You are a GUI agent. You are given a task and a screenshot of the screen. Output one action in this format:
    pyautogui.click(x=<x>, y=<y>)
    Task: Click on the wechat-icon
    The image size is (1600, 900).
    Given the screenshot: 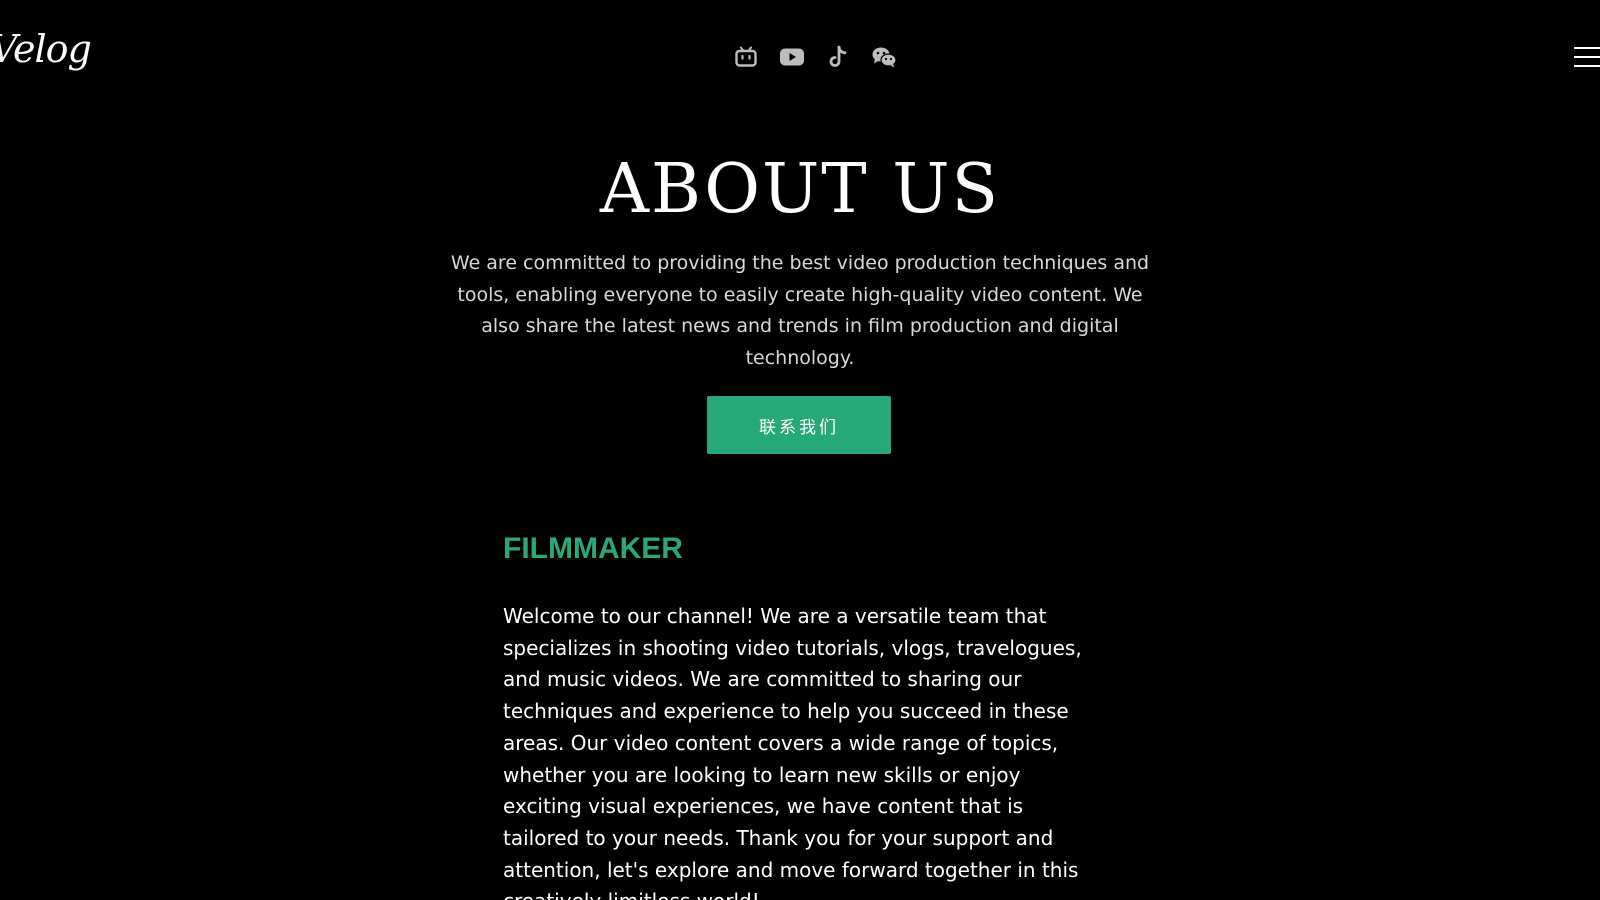 What is the action you would take?
    pyautogui.click(x=884, y=57)
    